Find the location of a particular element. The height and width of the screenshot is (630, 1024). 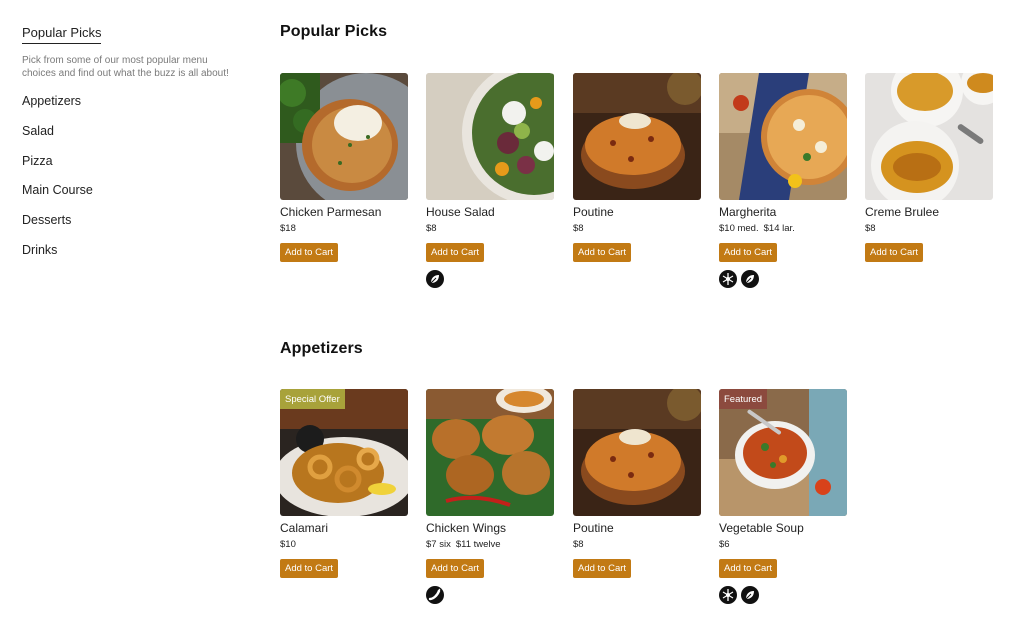

item-price: $10 is located at coordinates (288, 544).